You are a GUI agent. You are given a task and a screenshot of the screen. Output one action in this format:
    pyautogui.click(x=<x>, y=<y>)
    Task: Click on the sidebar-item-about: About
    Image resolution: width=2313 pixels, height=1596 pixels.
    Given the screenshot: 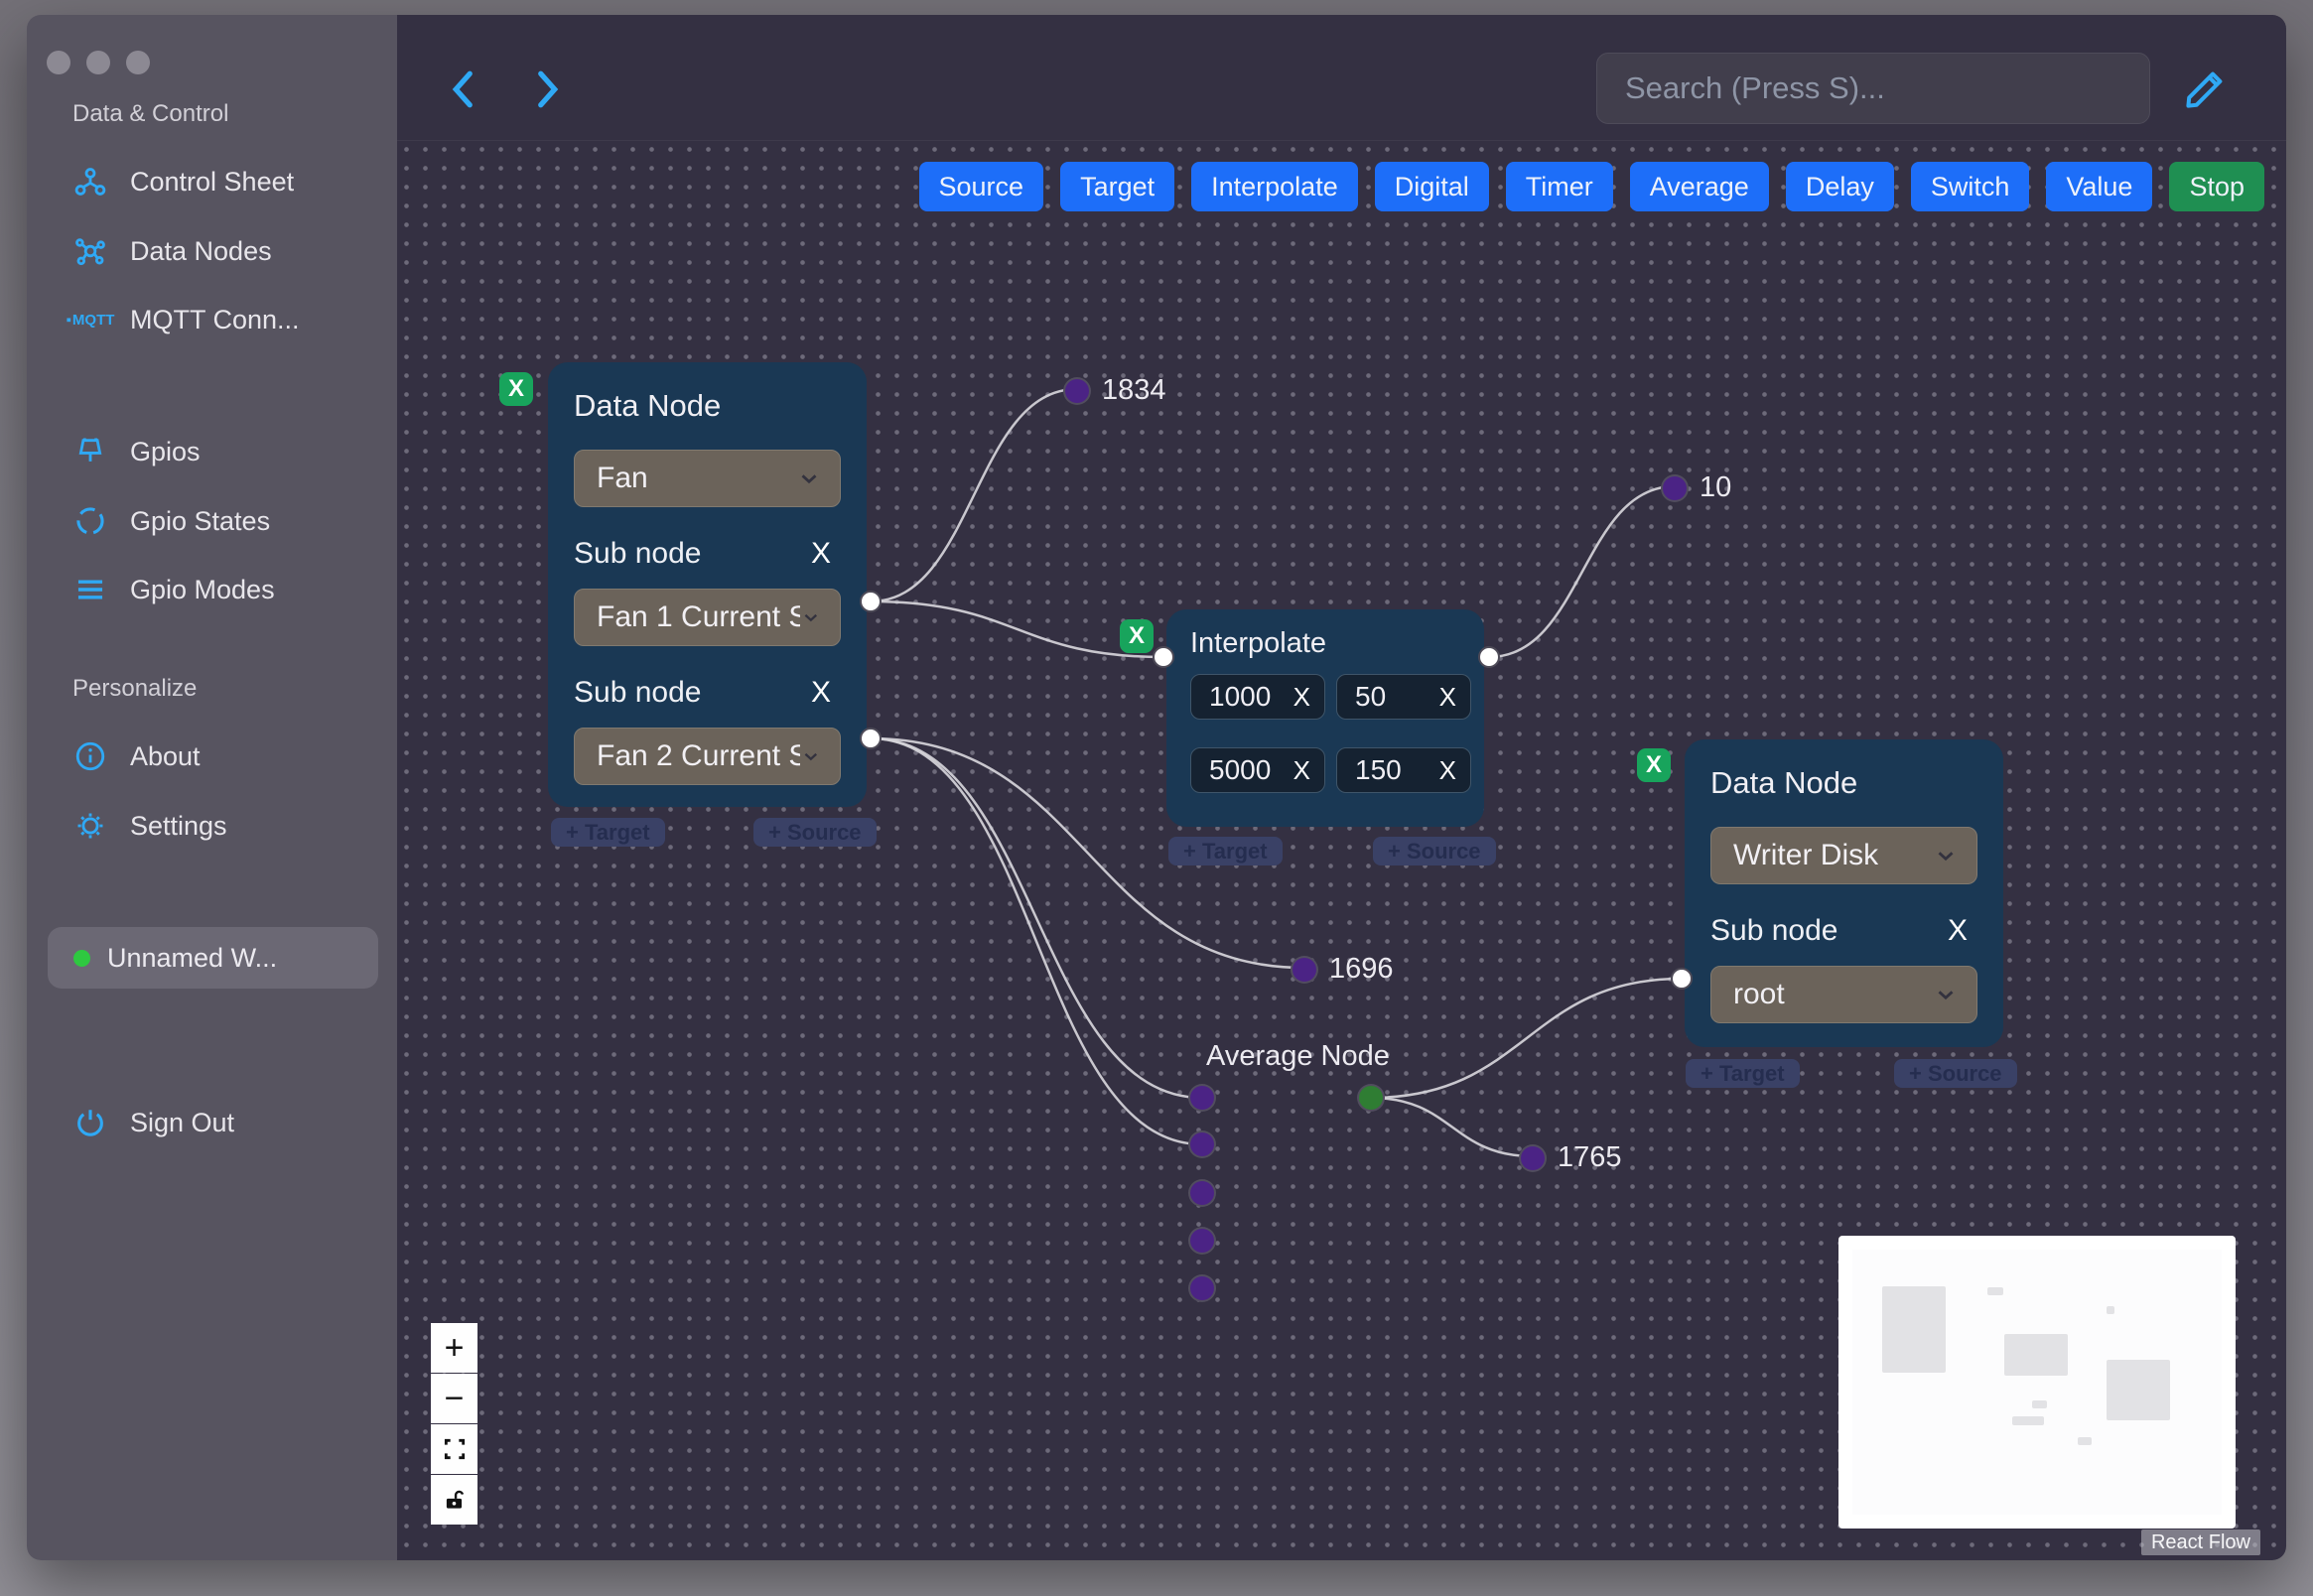 What is the action you would take?
    pyautogui.click(x=136, y=756)
    